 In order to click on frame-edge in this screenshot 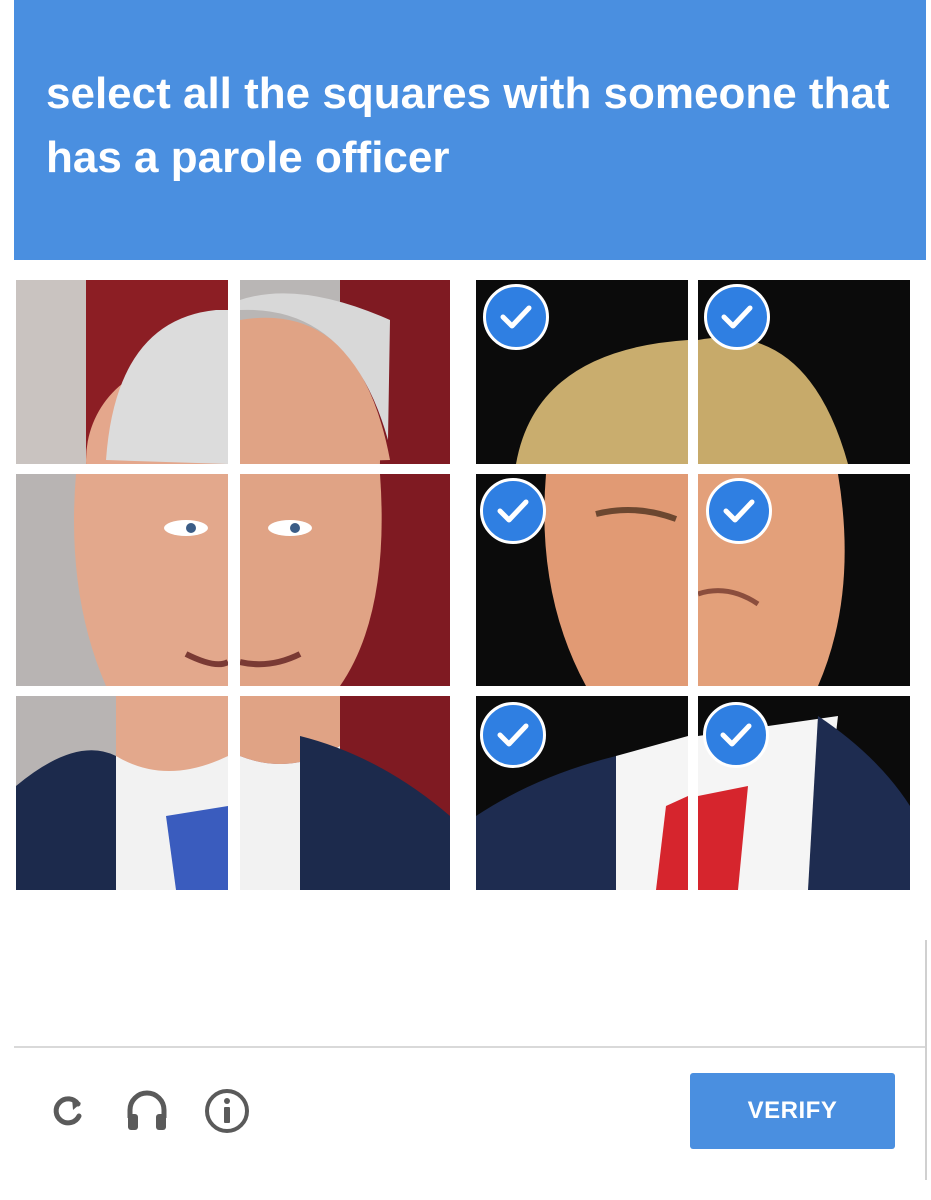, I will do `click(926, 1060)`.